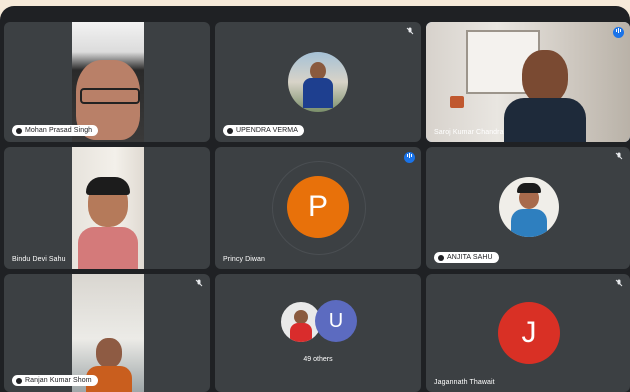 Image resolution: width=630 pixels, height=392 pixels. I want to click on participant-name: Bindu Devi Sahu, so click(39, 259).